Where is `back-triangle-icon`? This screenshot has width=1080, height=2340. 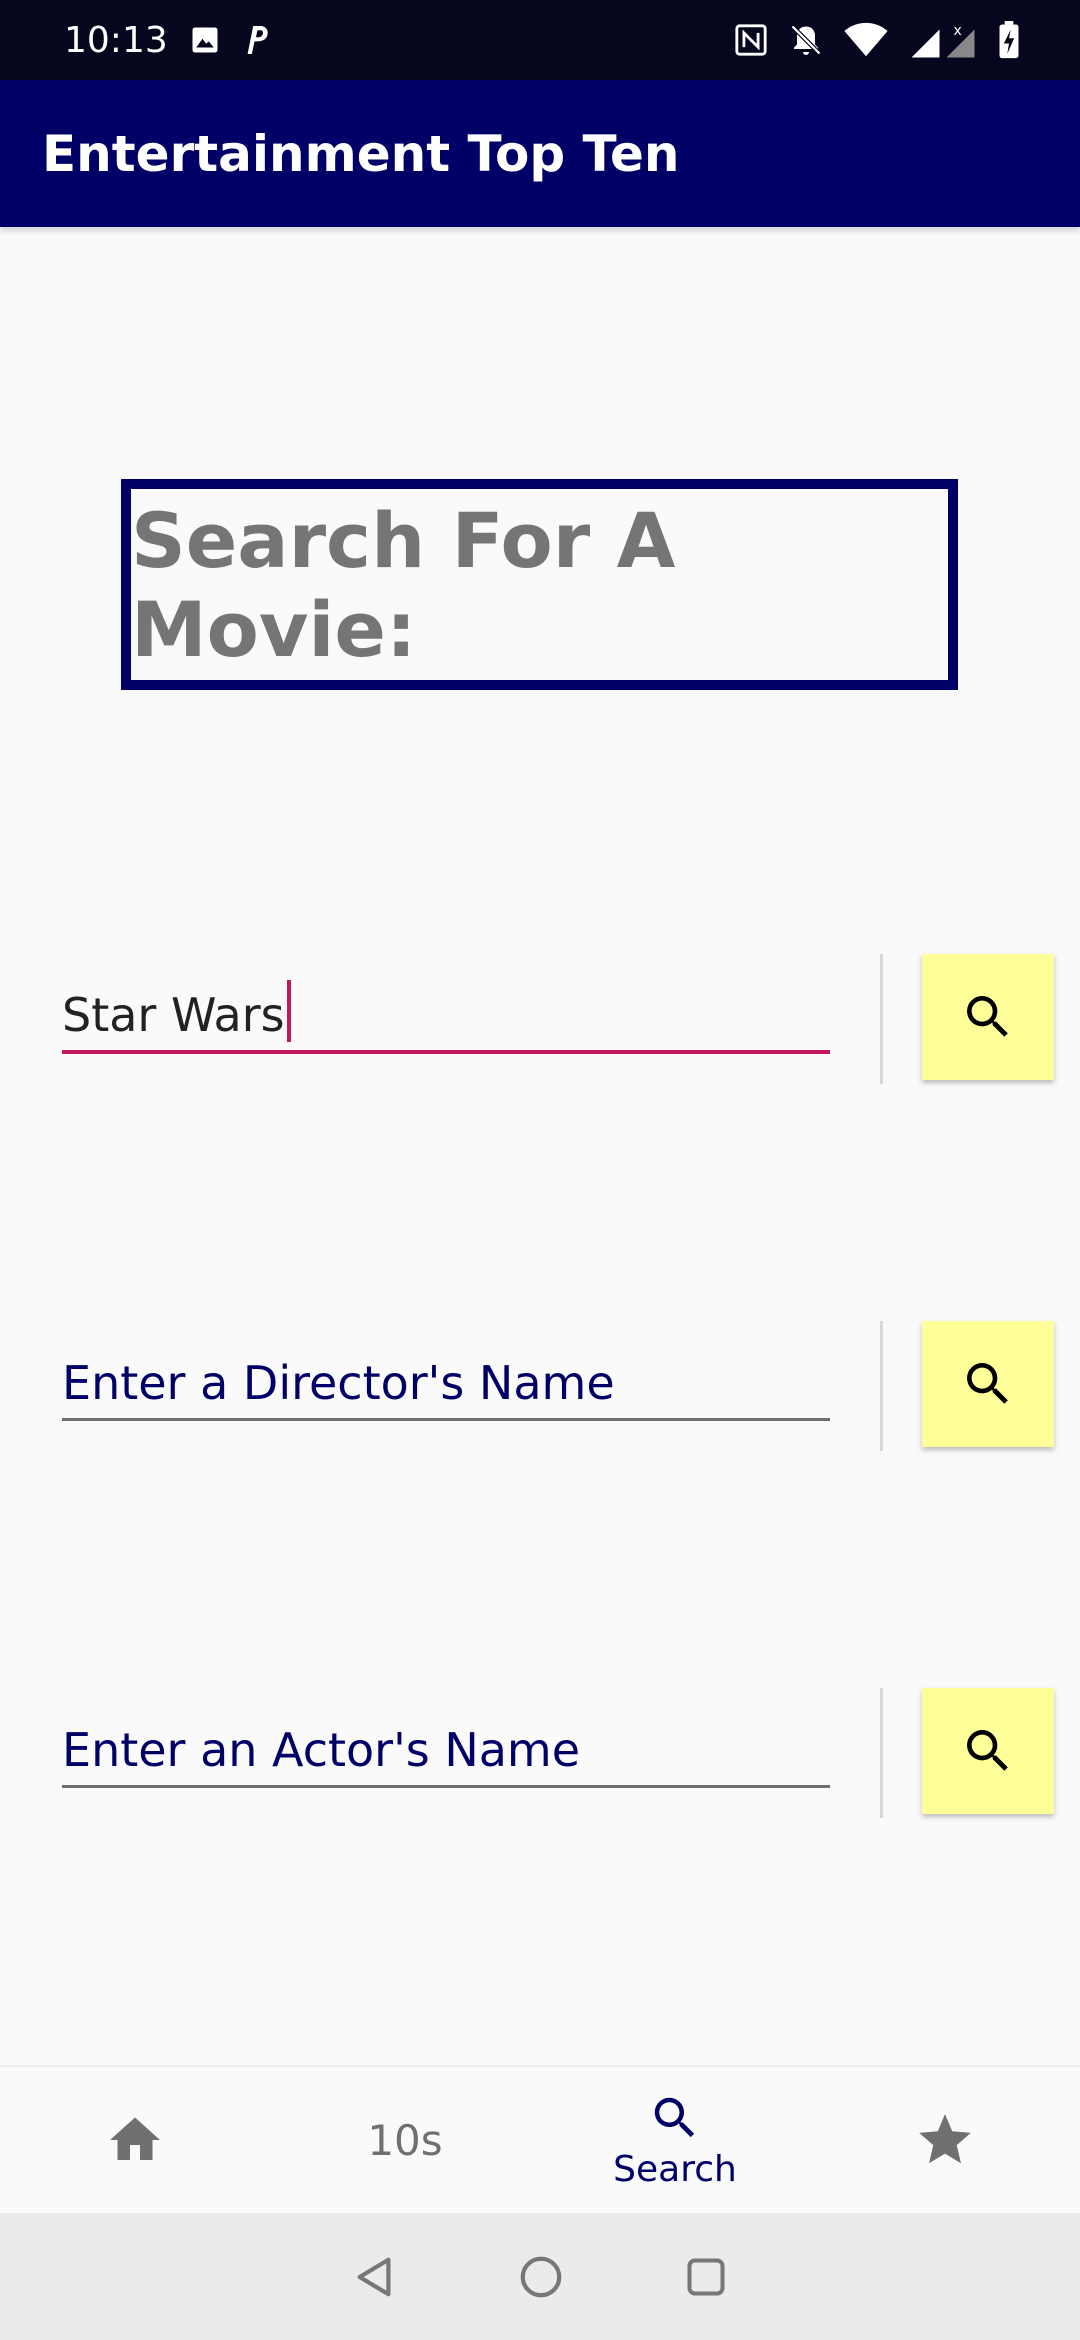 back-triangle-icon is located at coordinates (375, 2277).